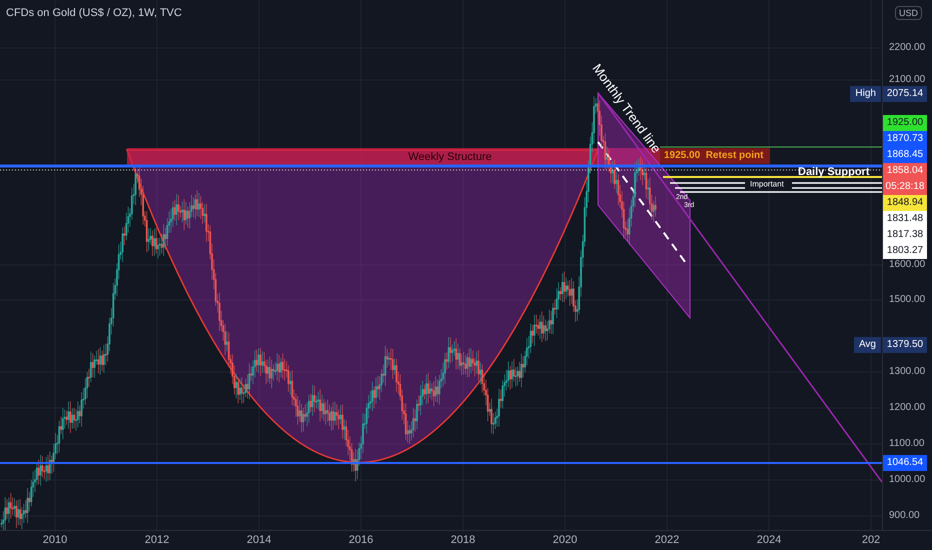  What do you see at coordinates (865, 94) in the screenshot?
I see `price-tag-label: High` at bounding box center [865, 94].